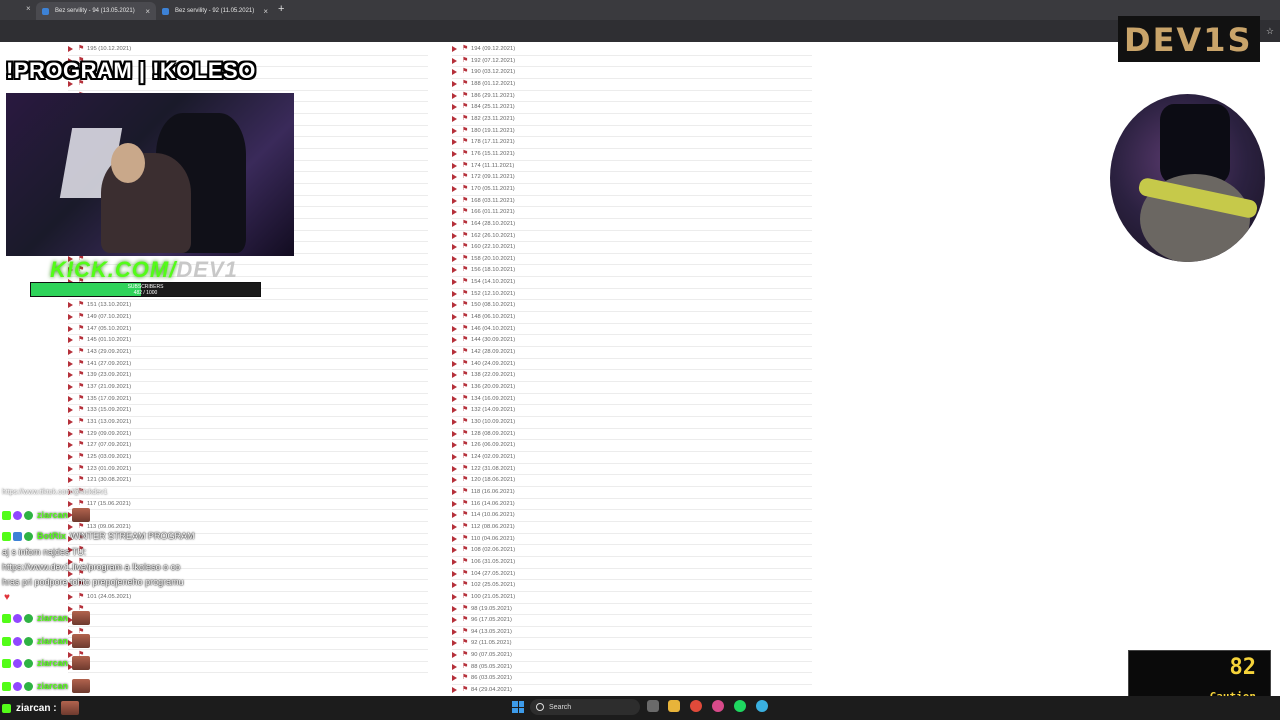 This screenshot has height=720, width=1280. Describe the element at coordinates (1270, 31) in the screenshot. I see `star-icon: ☆` at that location.